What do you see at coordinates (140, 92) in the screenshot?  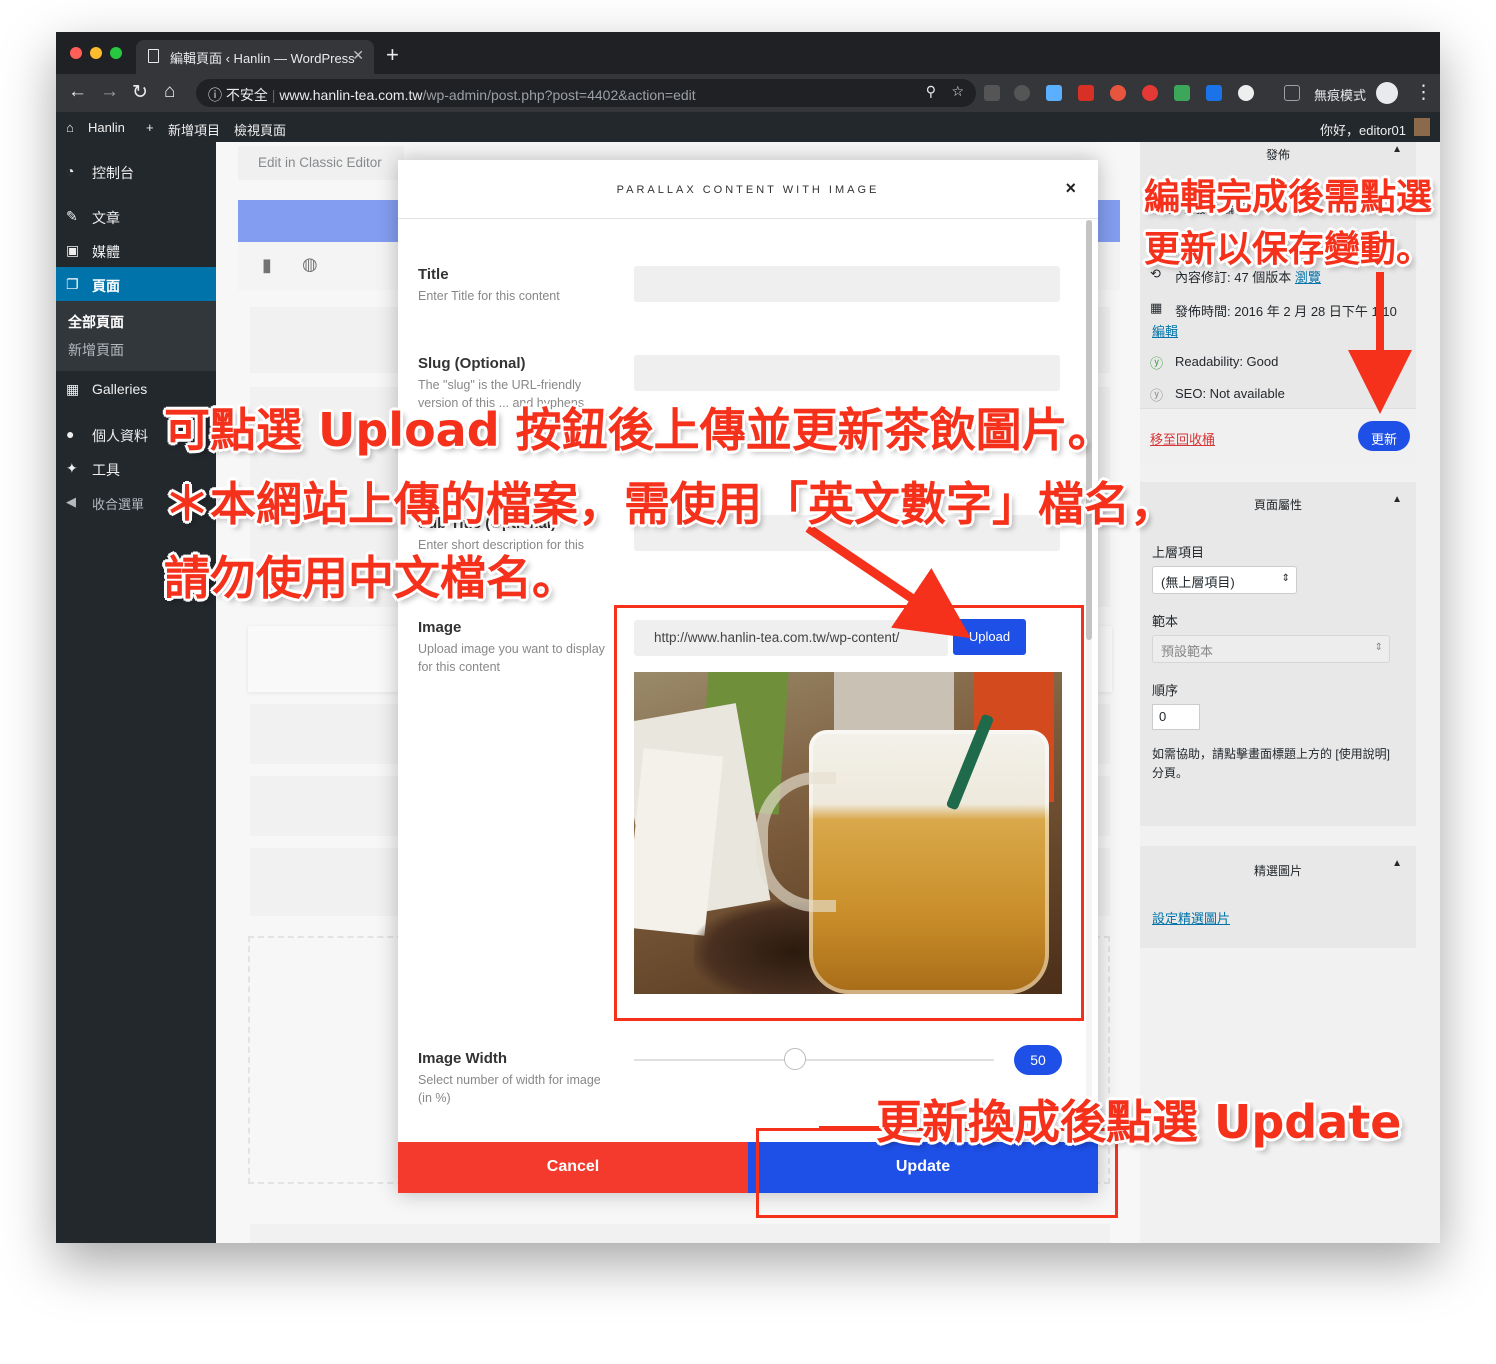 I see `reload-icon: ↻` at bounding box center [140, 92].